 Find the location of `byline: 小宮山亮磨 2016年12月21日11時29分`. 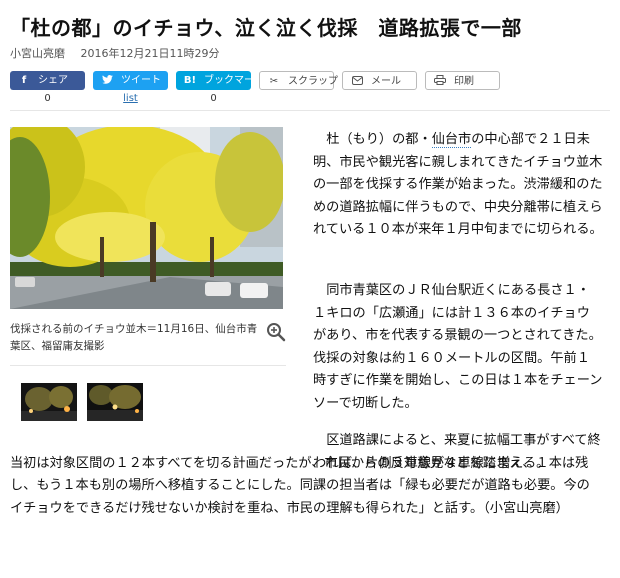

byline: 小宮山亮磨 2016年12月21日11時29分 is located at coordinates (120, 53).